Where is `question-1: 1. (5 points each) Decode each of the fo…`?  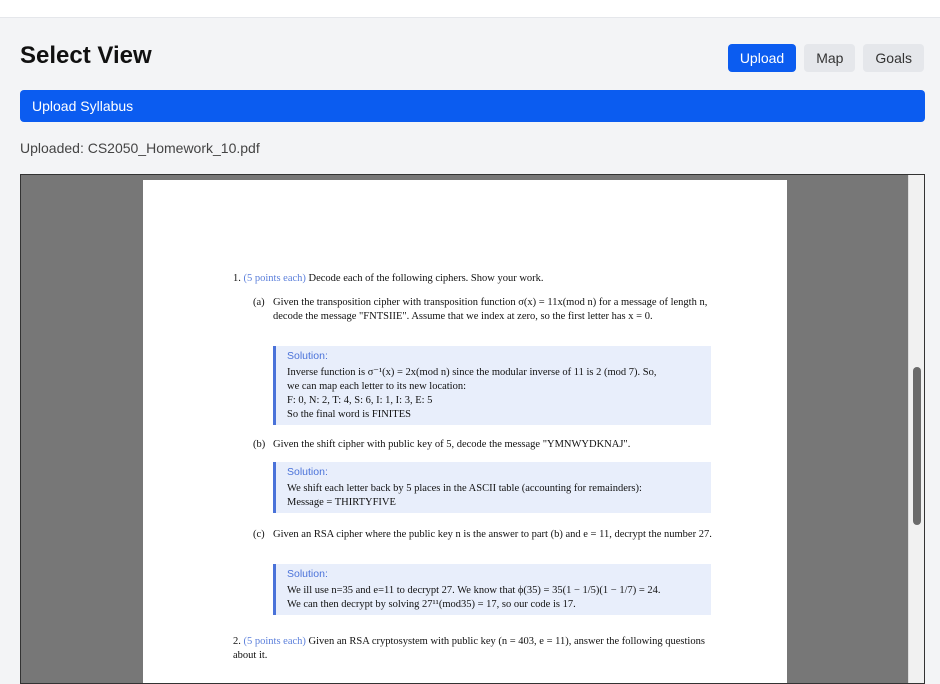 question-1: 1. (5 points each) Decode each of the fo… is located at coordinates (473, 279).